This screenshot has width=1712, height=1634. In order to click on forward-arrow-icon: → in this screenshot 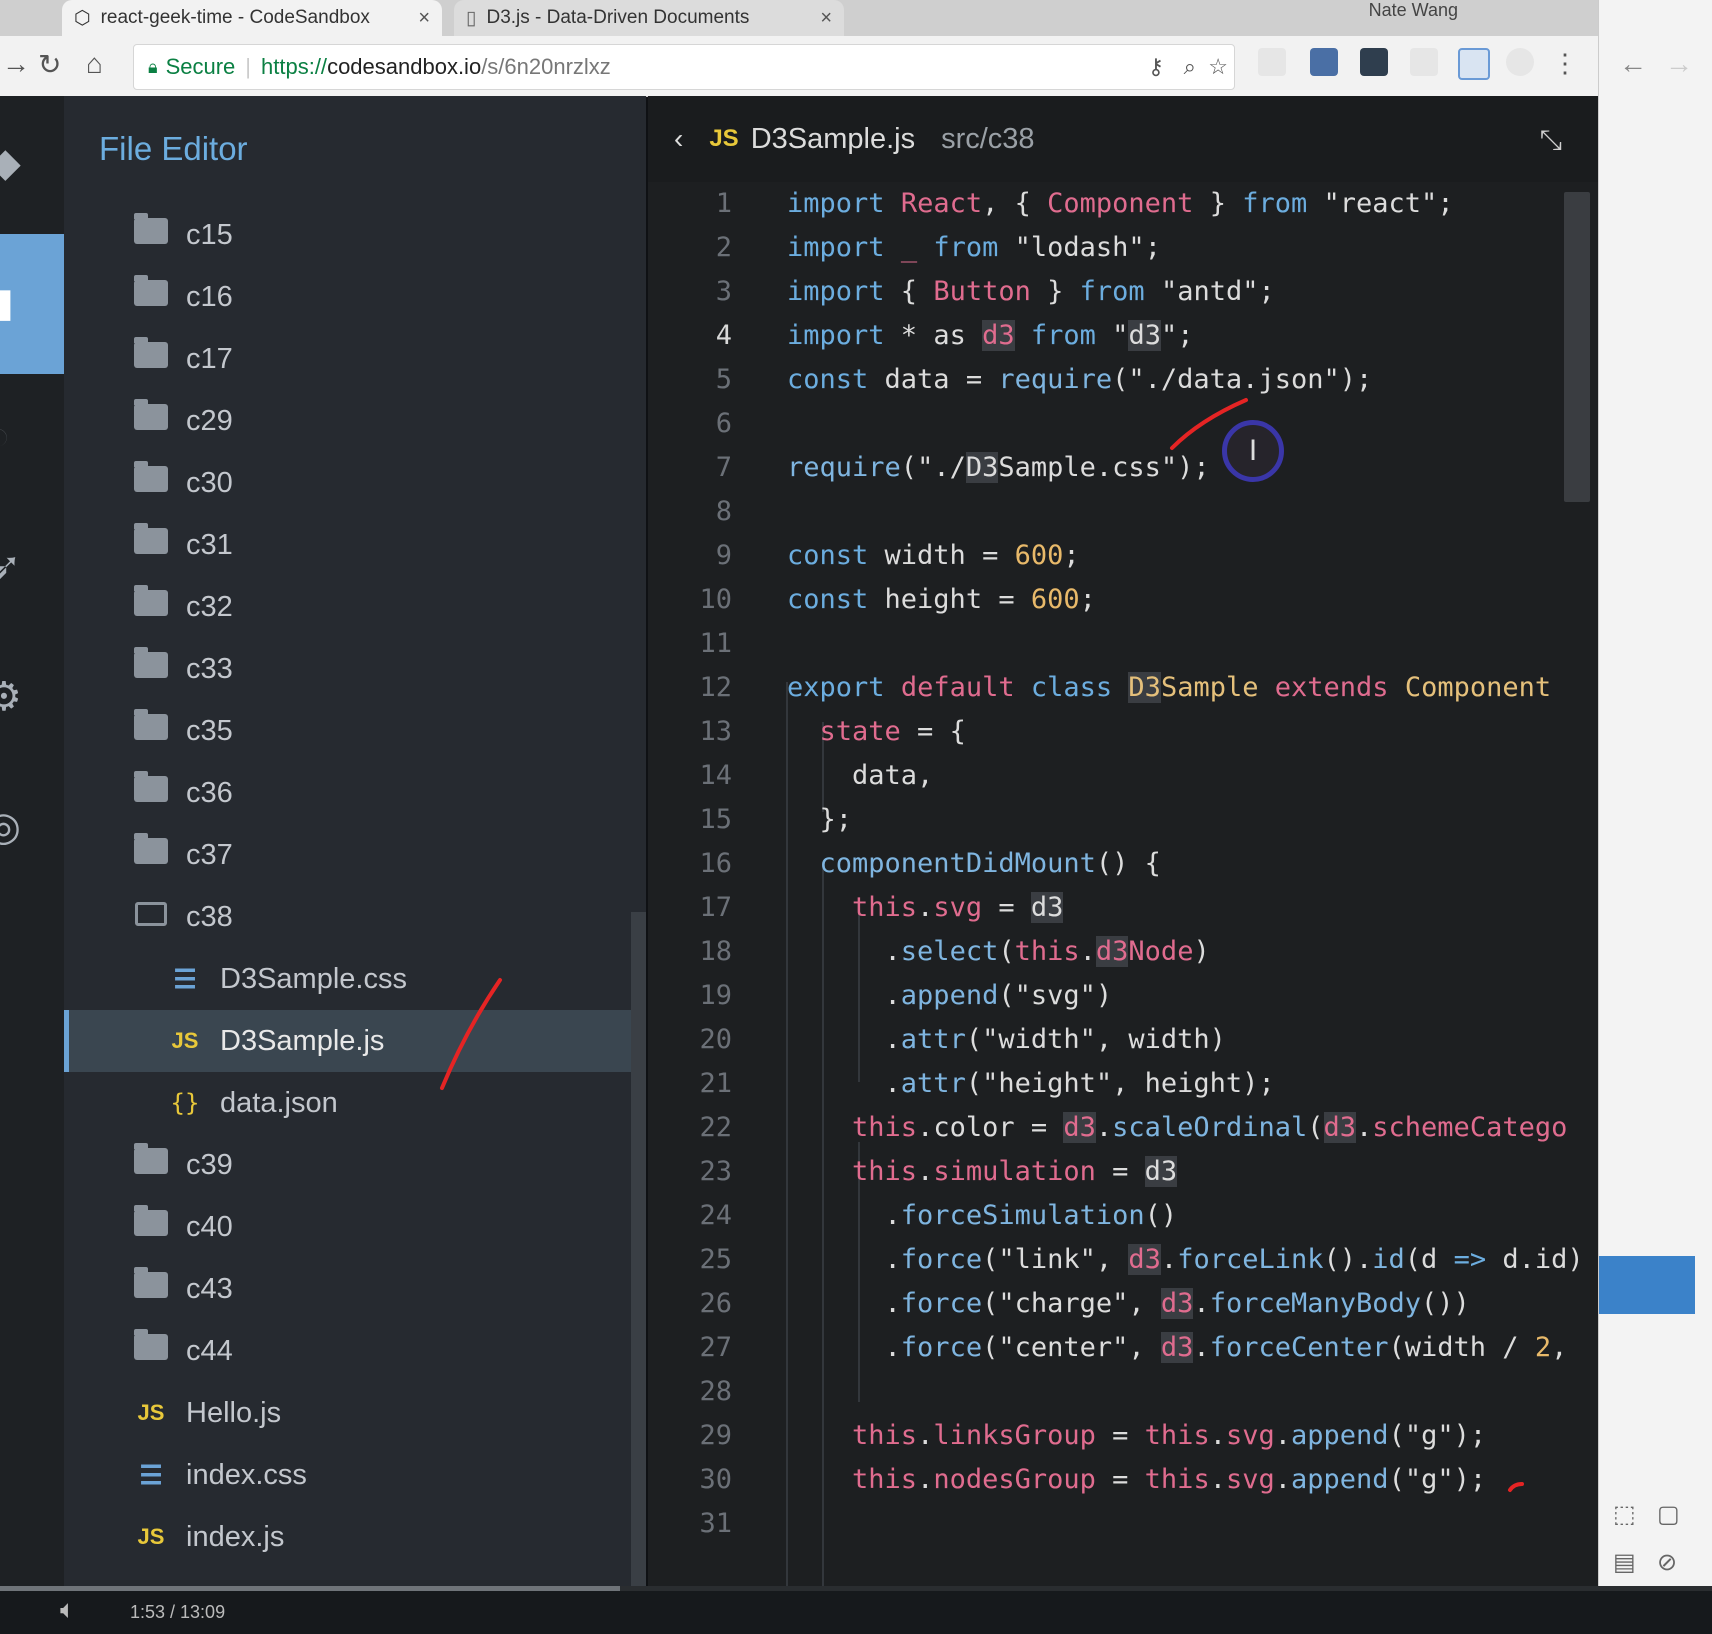, I will do `click(1679, 64)`.